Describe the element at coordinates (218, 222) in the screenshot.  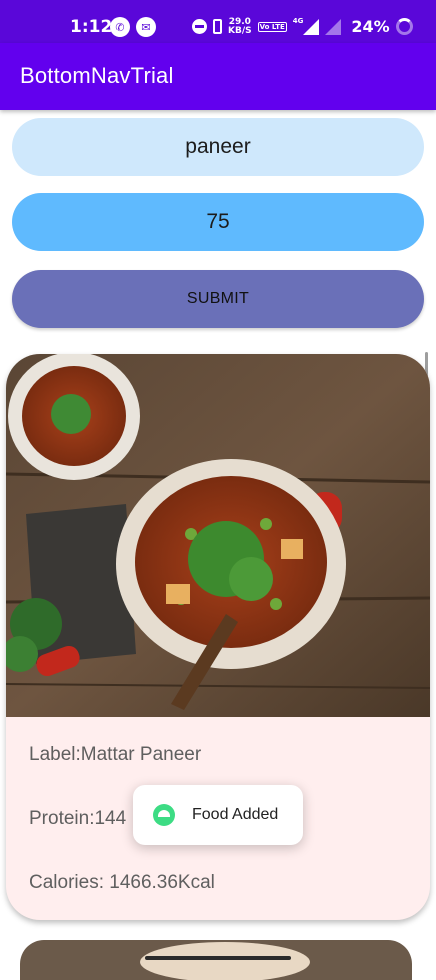
I see `quantity-input: 75` at that location.